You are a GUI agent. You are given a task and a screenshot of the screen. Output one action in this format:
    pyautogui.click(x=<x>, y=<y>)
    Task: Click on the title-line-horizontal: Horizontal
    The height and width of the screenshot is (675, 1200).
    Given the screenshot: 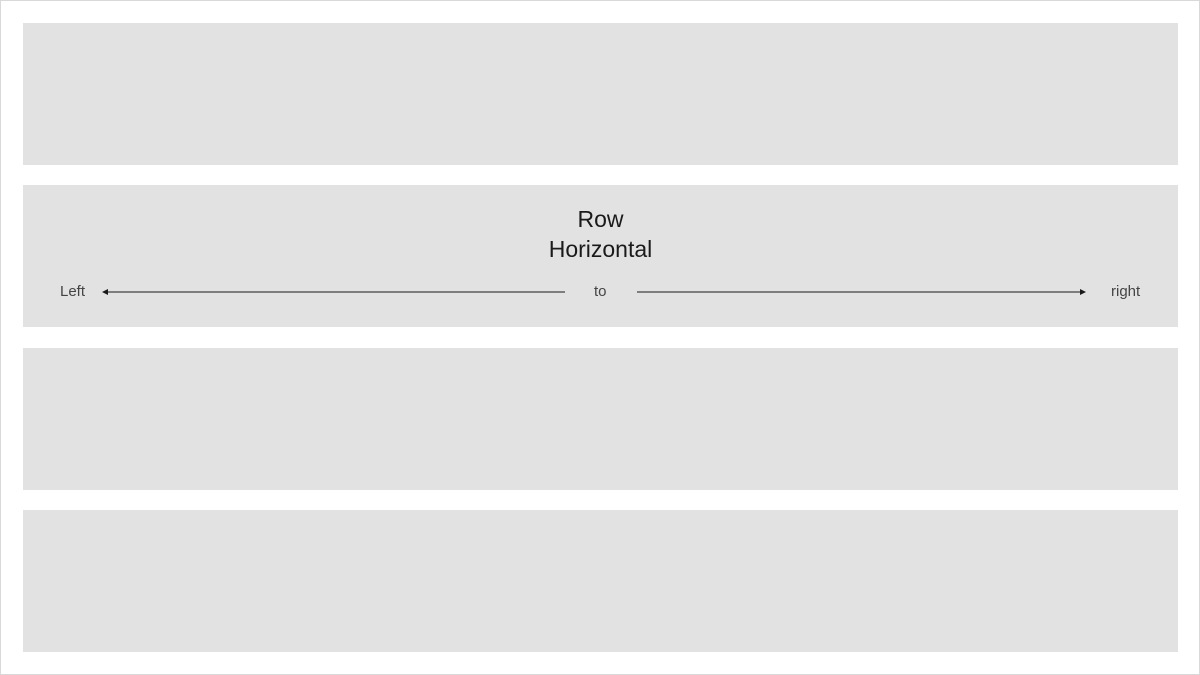 What is the action you would take?
    pyautogui.click(x=600, y=249)
    